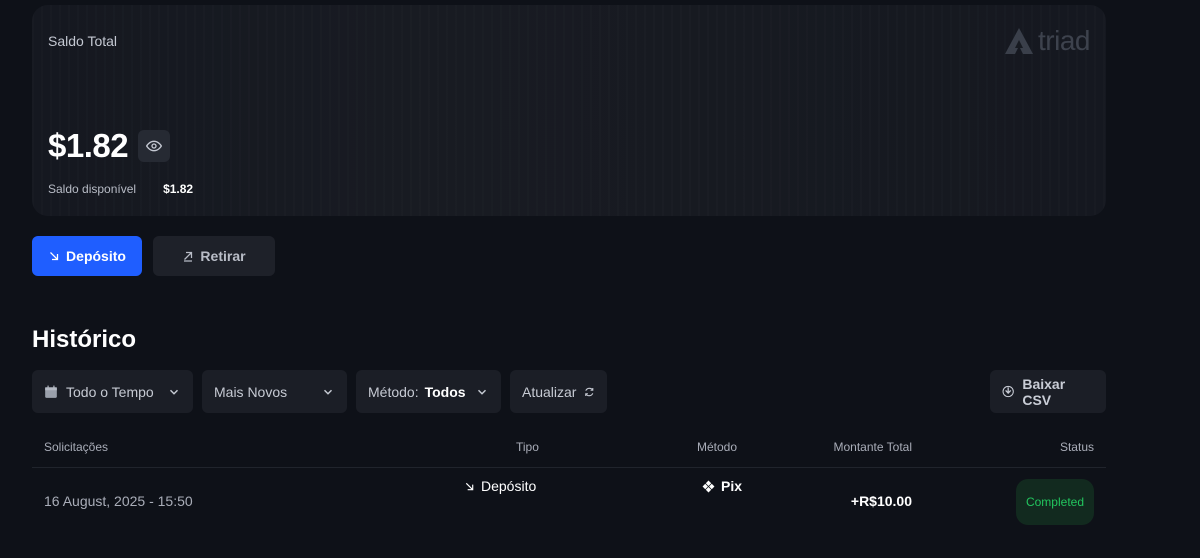  I want to click on balance-amount: $1.82, so click(88, 145).